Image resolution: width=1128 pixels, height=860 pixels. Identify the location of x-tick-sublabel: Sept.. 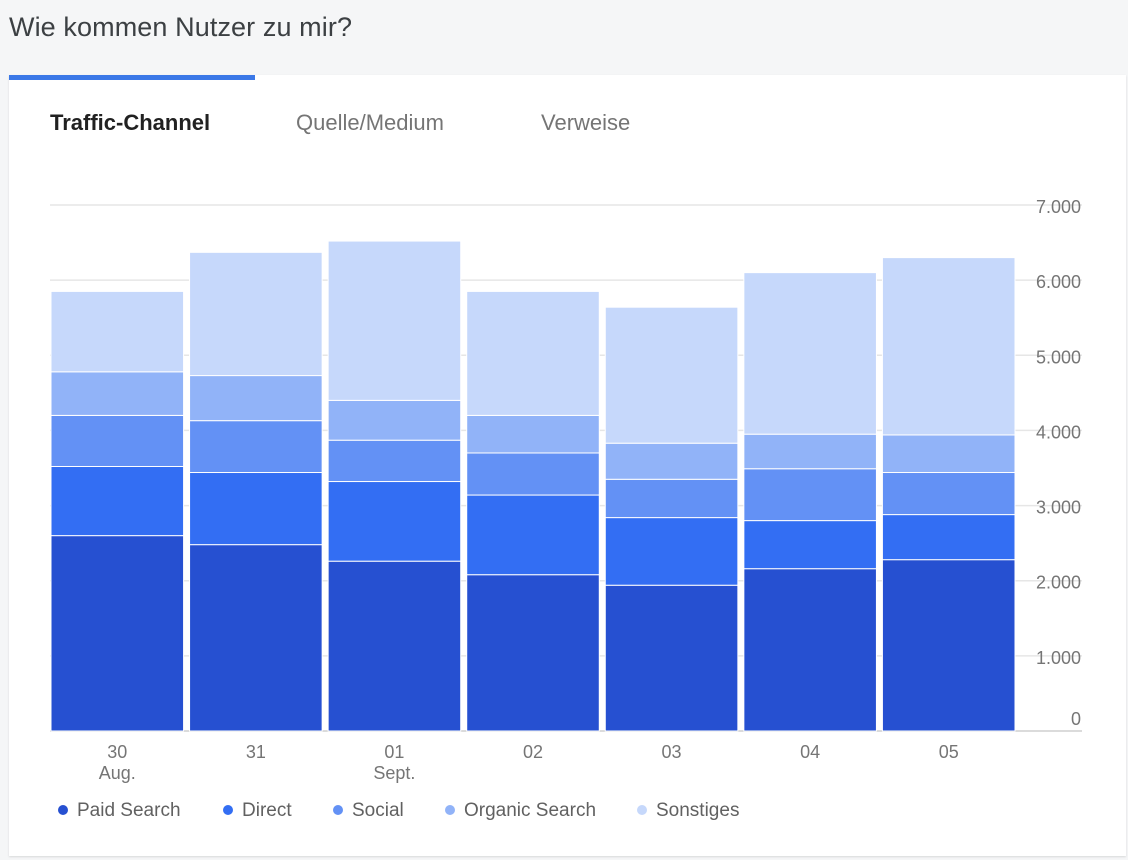
(394, 773).